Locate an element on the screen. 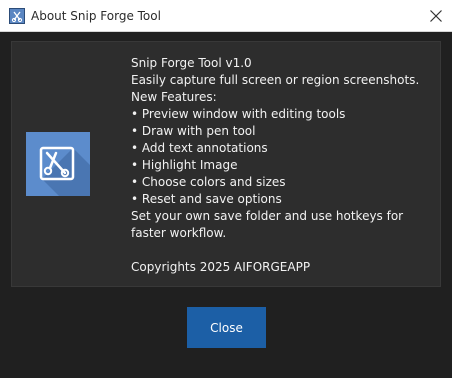 Image resolution: width=452 pixels, height=378 pixels. copyright-text: Copyrights 2025 AIFORGEAPP is located at coordinates (221, 267).